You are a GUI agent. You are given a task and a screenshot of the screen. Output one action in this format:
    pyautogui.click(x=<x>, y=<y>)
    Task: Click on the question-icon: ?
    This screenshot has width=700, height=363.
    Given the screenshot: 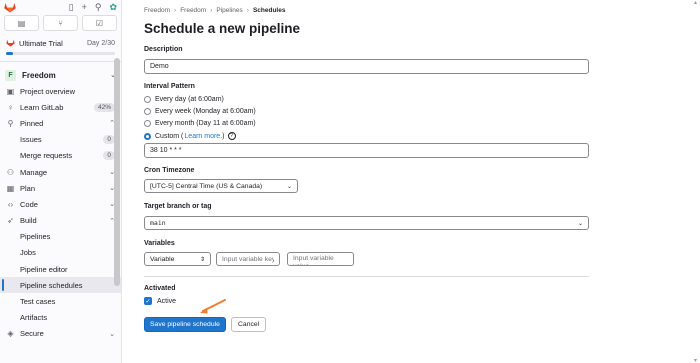 What is the action you would take?
    pyautogui.click(x=231, y=136)
    